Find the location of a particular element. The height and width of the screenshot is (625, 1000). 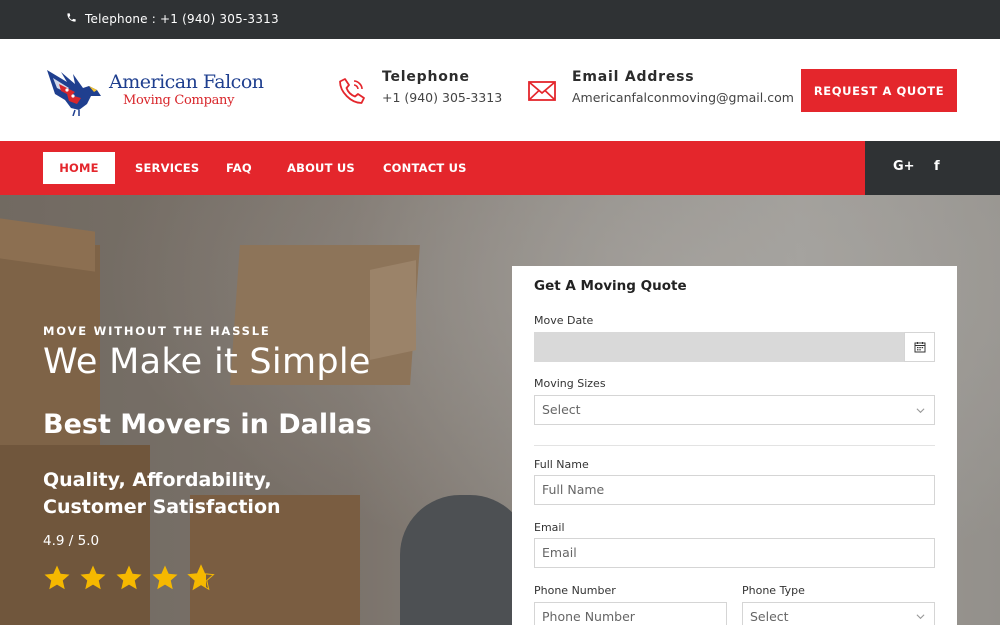

logo: American Falcon Moving Company is located at coordinates (154, 90).